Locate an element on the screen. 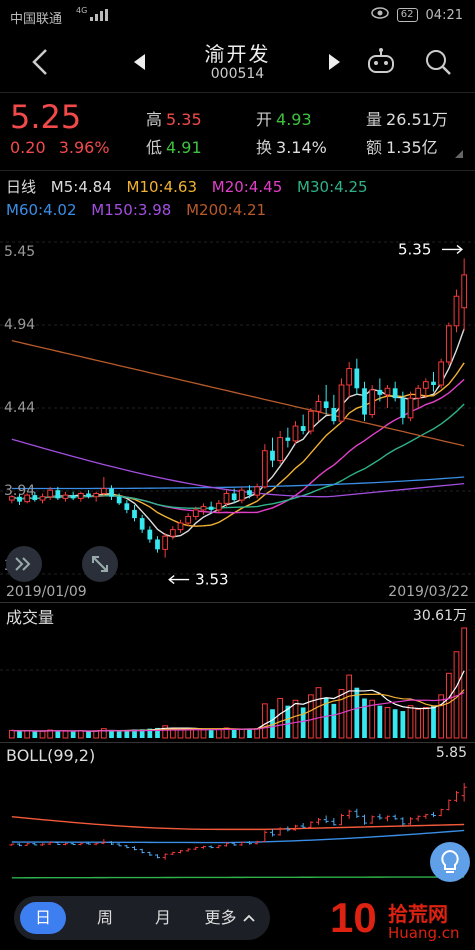 Image resolution: width=475 pixels, height=950 pixels. watermark-title: 拾荒网 is located at coordinates (418, 914).